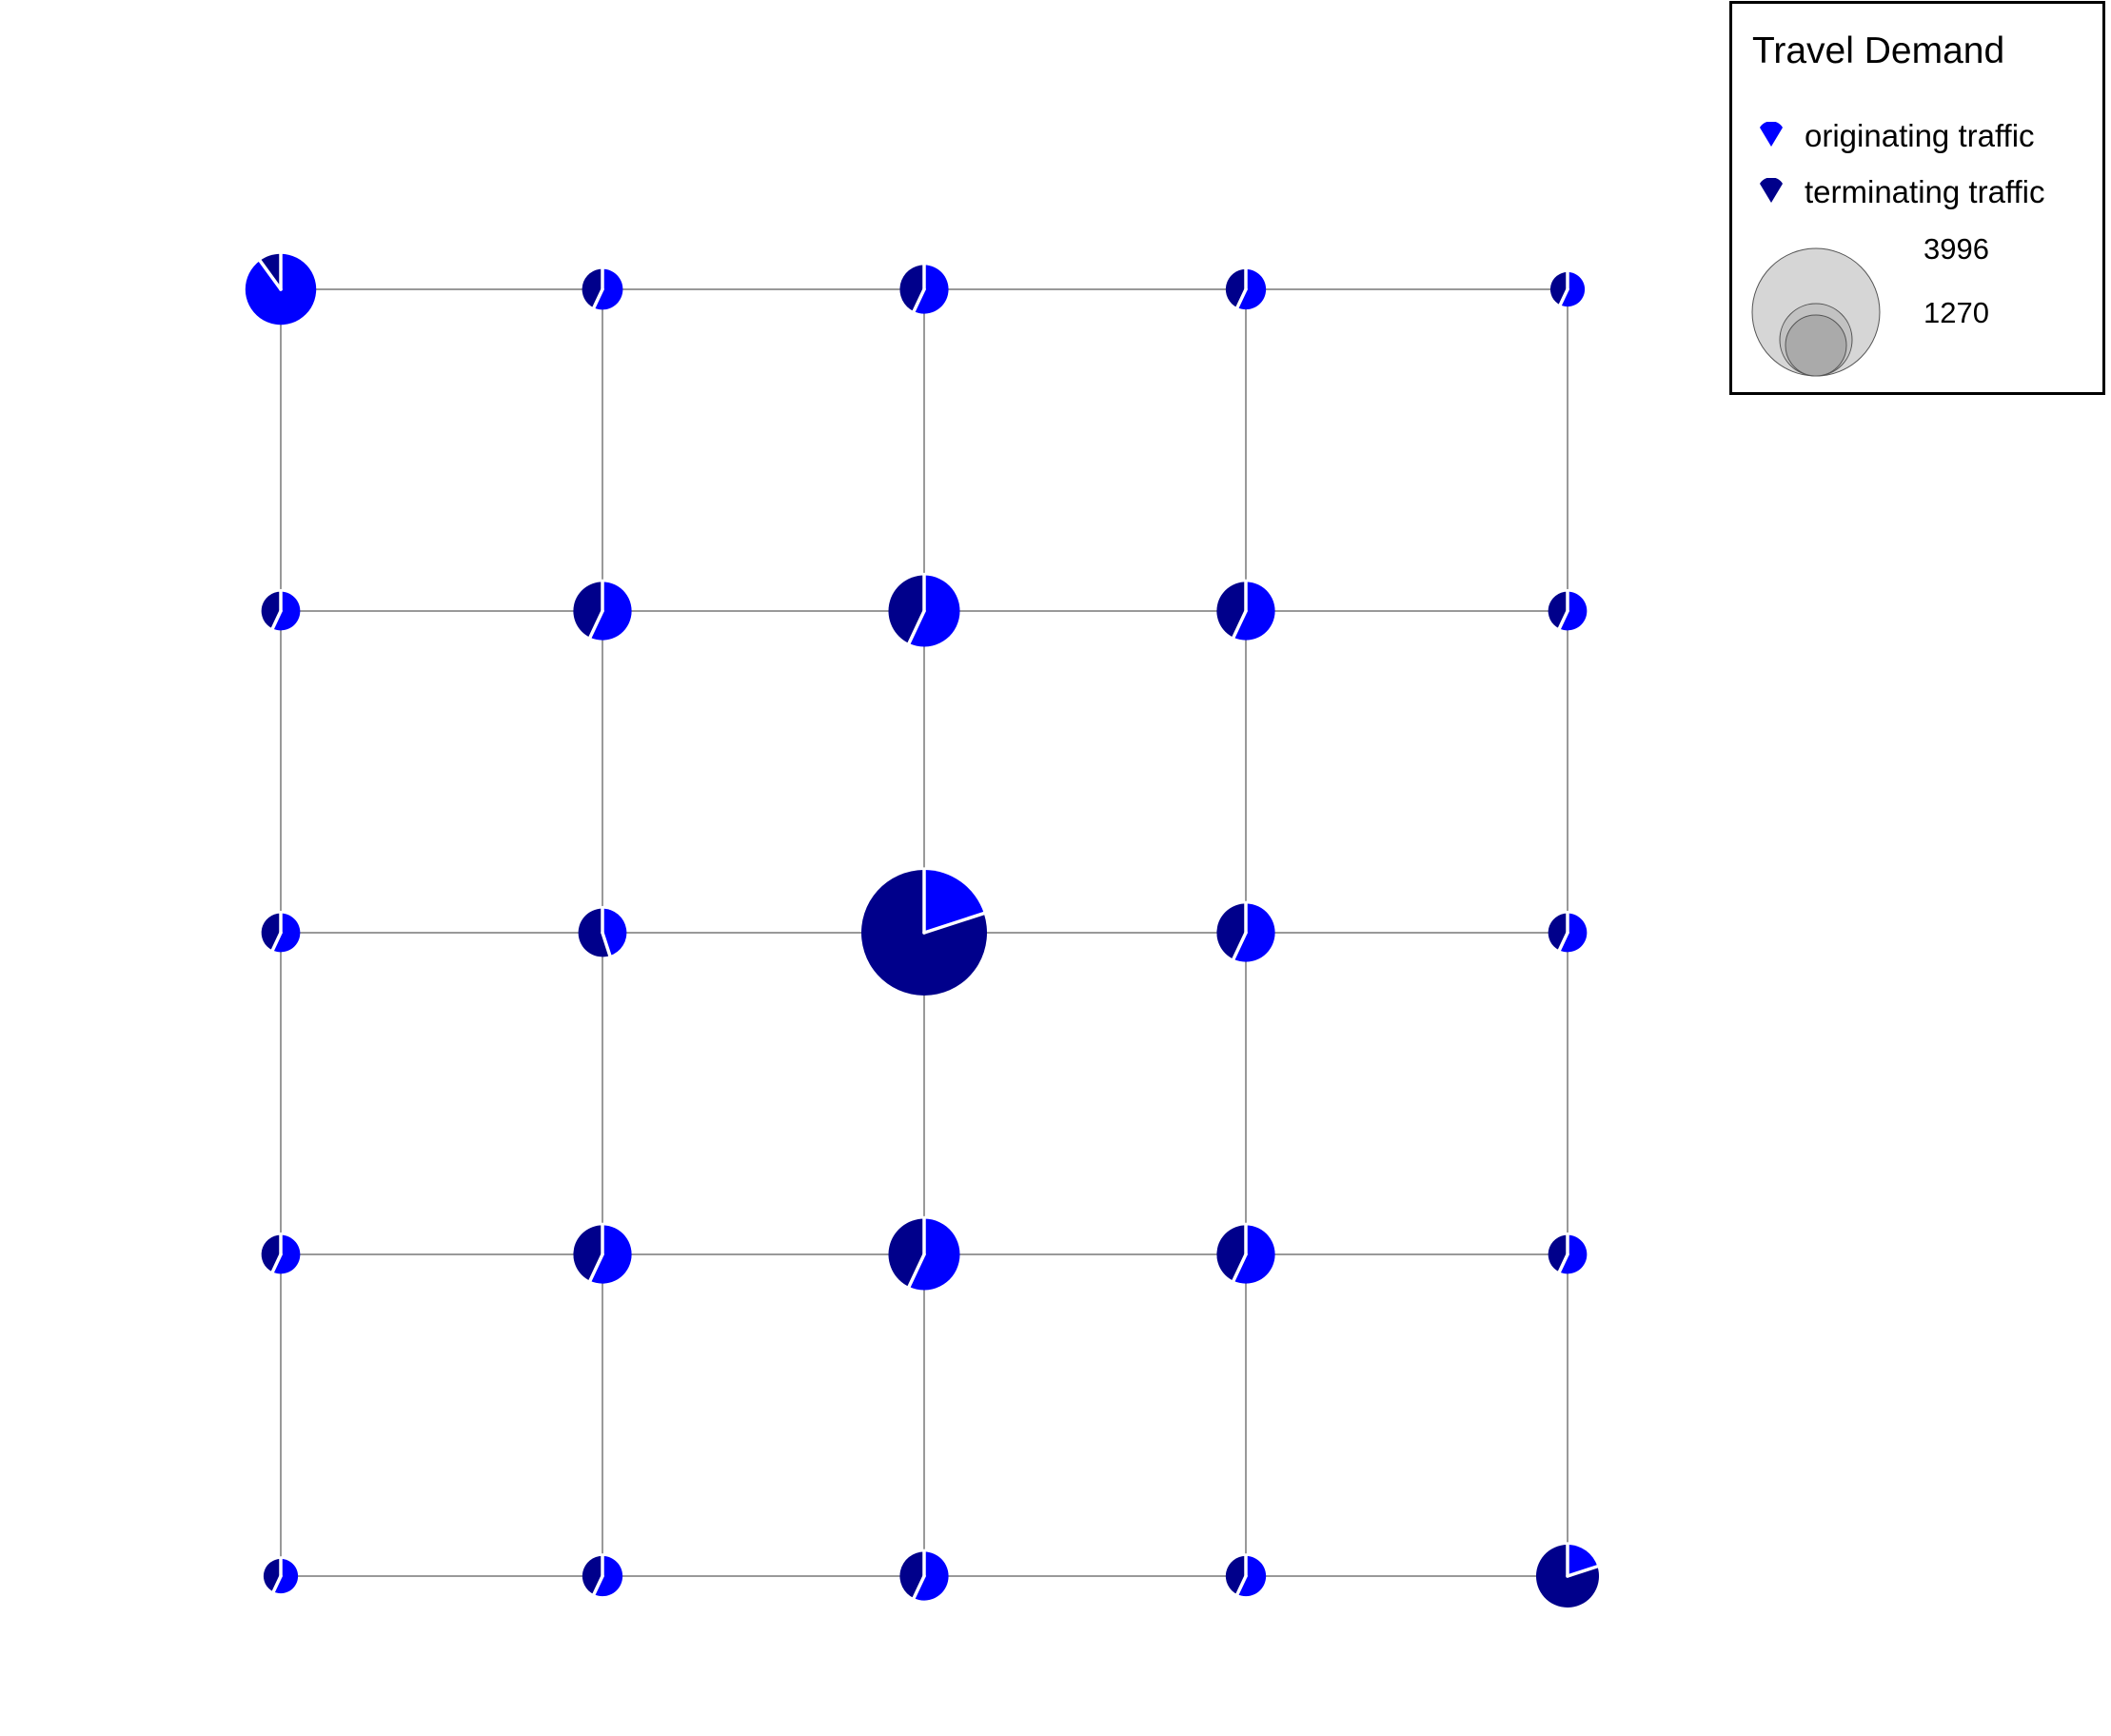  What do you see at coordinates (1957, 249) in the screenshot?
I see `legend-size-label-max: 3996` at bounding box center [1957, 249].